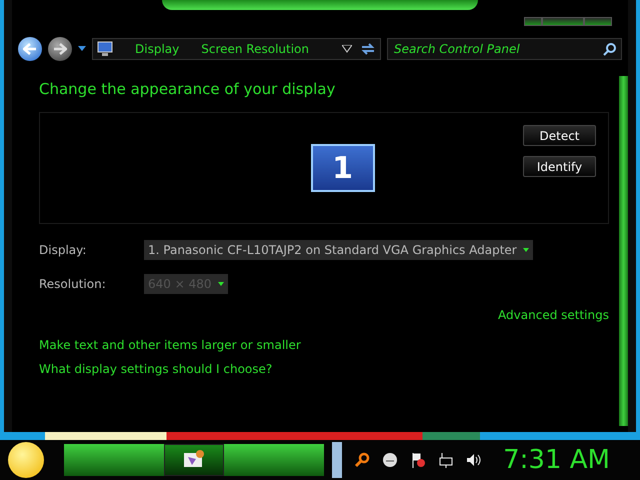  What do you see at coordinates (157, 49) in the screenshot?
I see `breadcrumb: Display` at bounding box center [157, 49].